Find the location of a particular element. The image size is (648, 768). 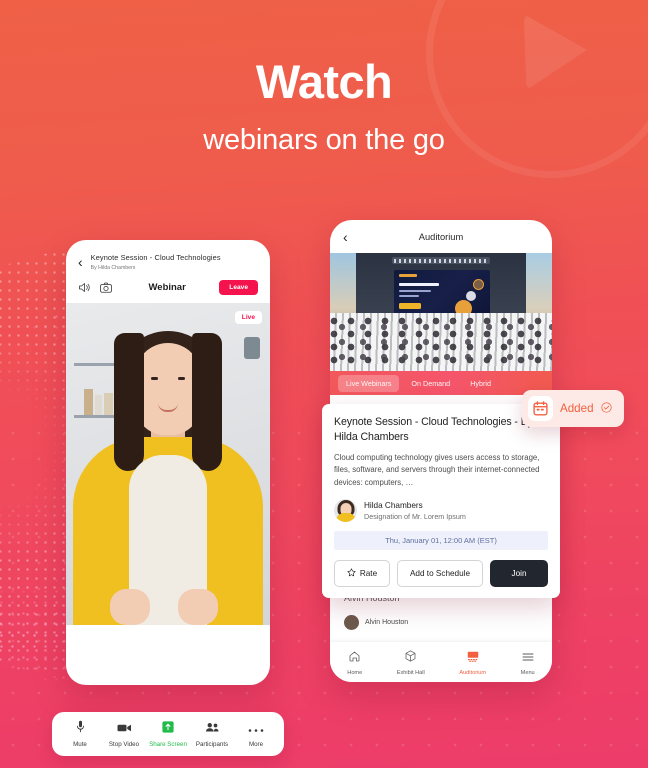

list-item: Alvin Houston is located at coordinates (376, 622).